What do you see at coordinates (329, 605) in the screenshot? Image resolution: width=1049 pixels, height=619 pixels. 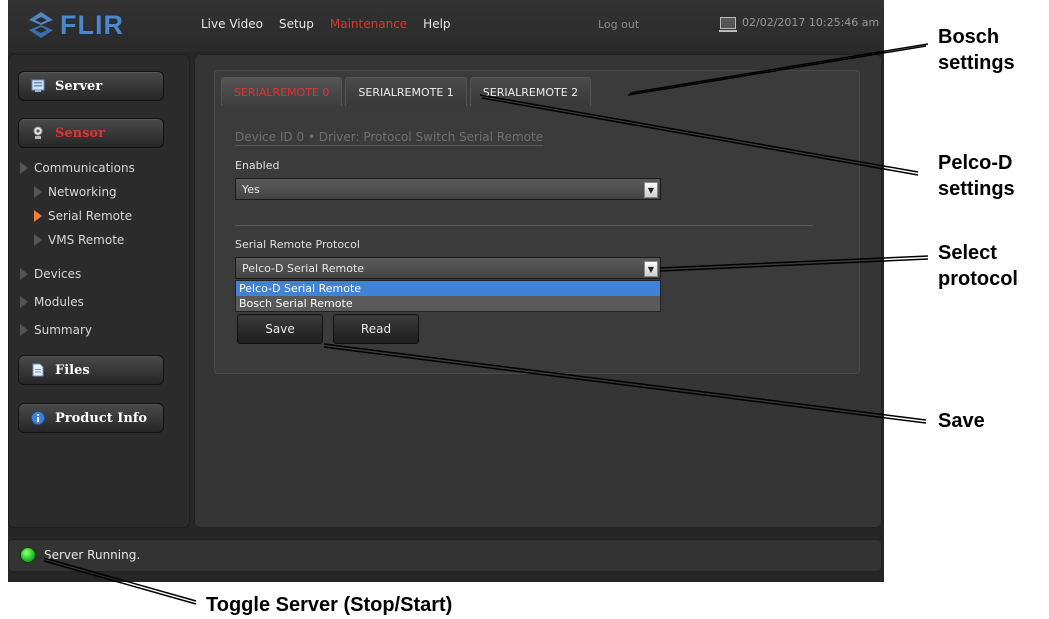 I see `callout-toggle-server: Toggle Server (Stop/Start)` at bounding box center [329, 605].